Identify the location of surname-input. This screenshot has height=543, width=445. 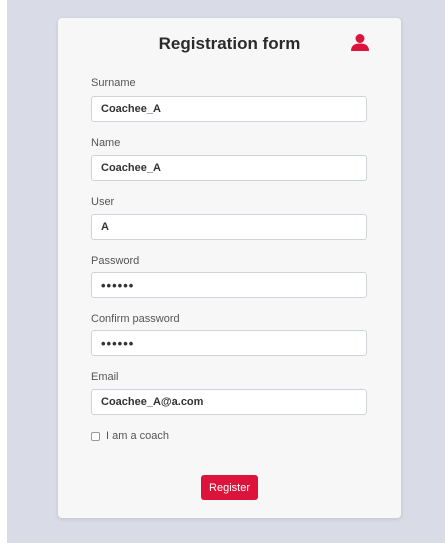
(229, 109).